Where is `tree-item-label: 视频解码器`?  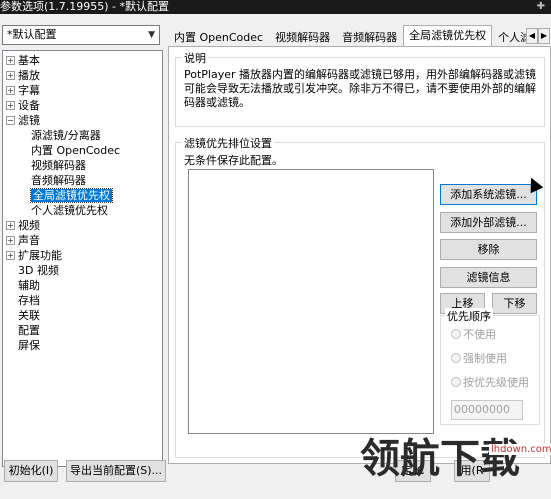
tree-item-label: 视频解码器 is located at coordinates (58, 165).